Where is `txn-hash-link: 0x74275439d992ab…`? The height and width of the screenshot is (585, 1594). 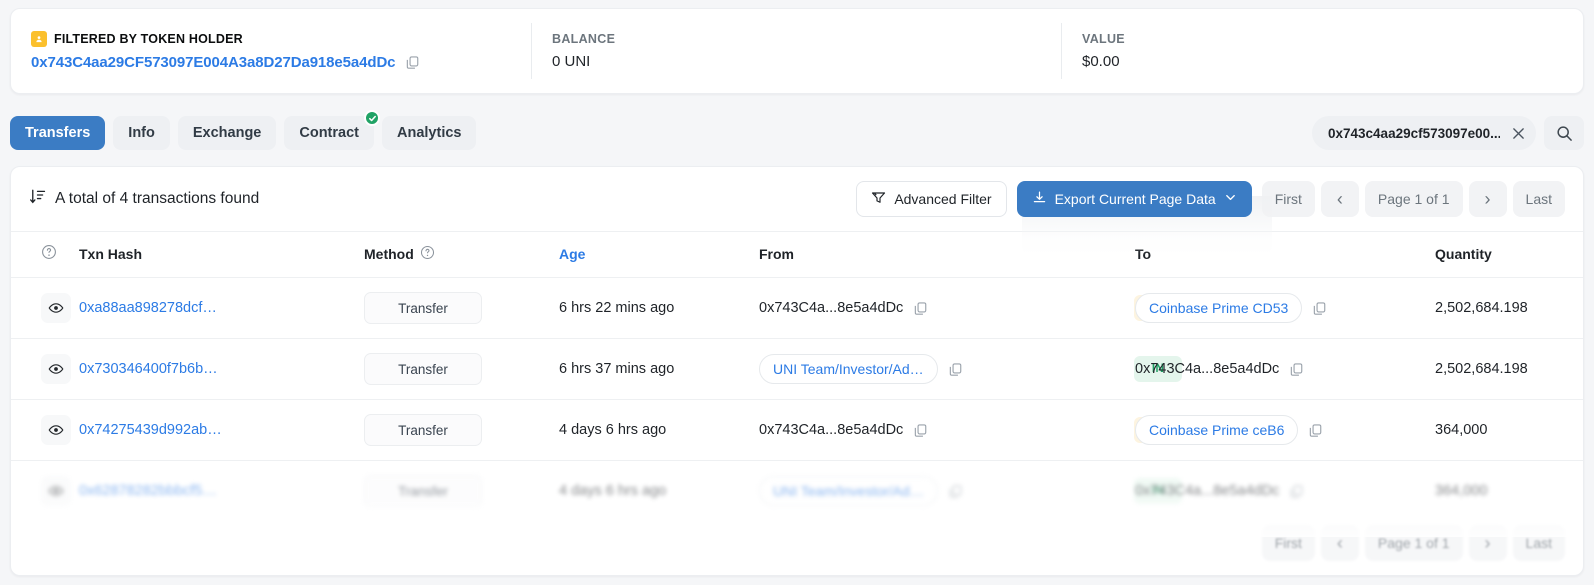
txn-hash-link: 0x74275439d992ab… is located at coordinates (150, 430).